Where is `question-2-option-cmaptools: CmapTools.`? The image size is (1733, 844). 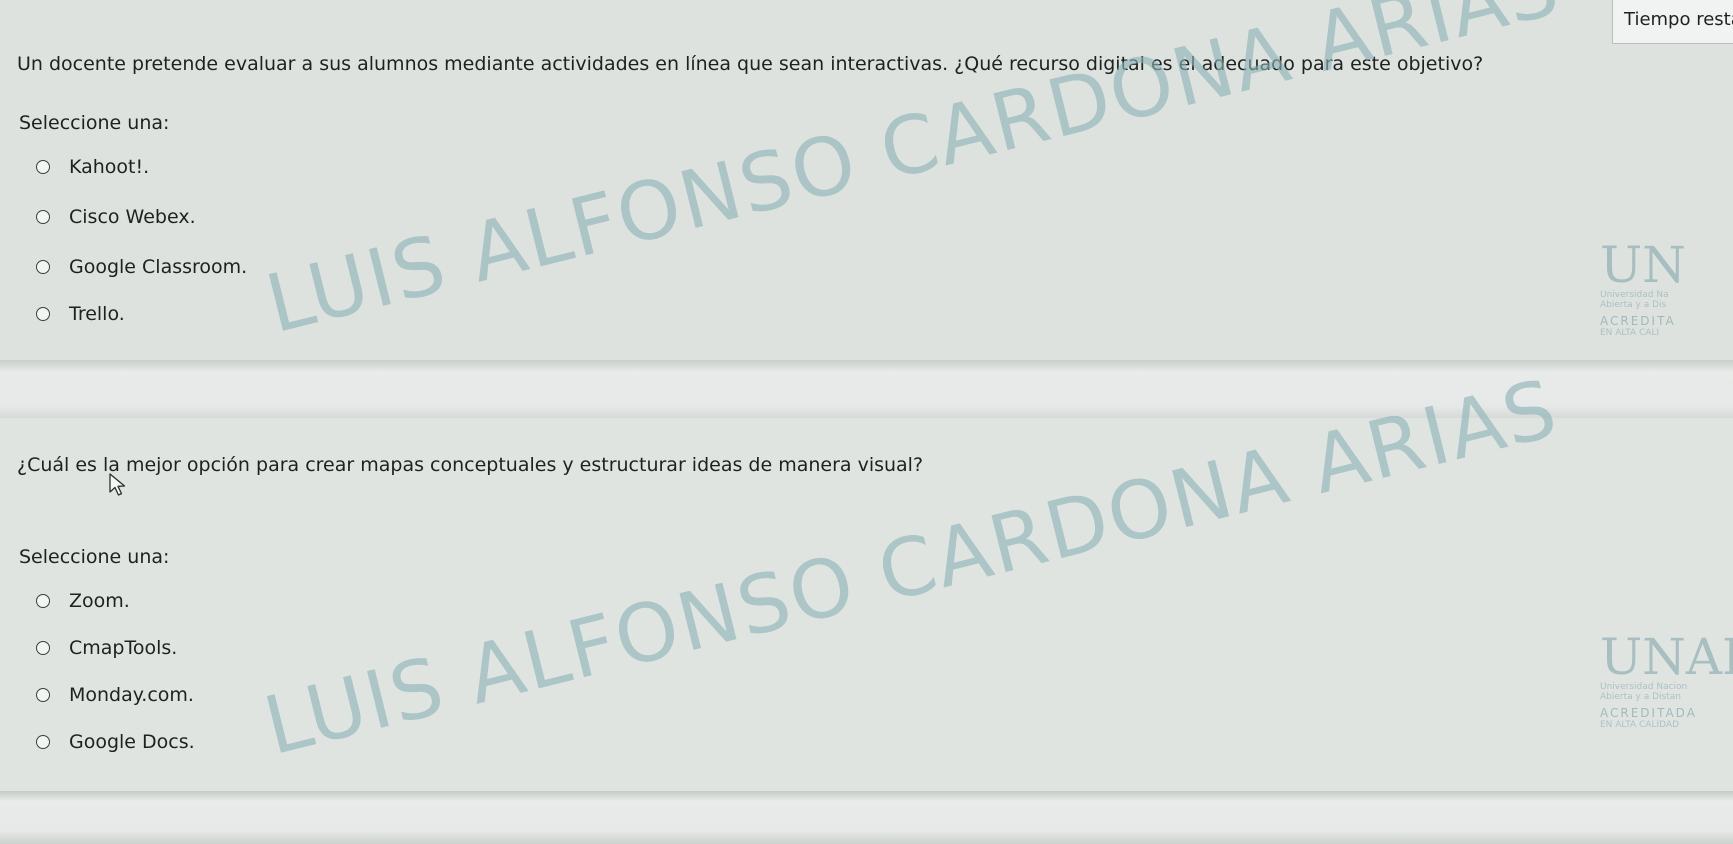 question-2-option-cmaptools: CmapTools. is located at coordinates (106, 648).